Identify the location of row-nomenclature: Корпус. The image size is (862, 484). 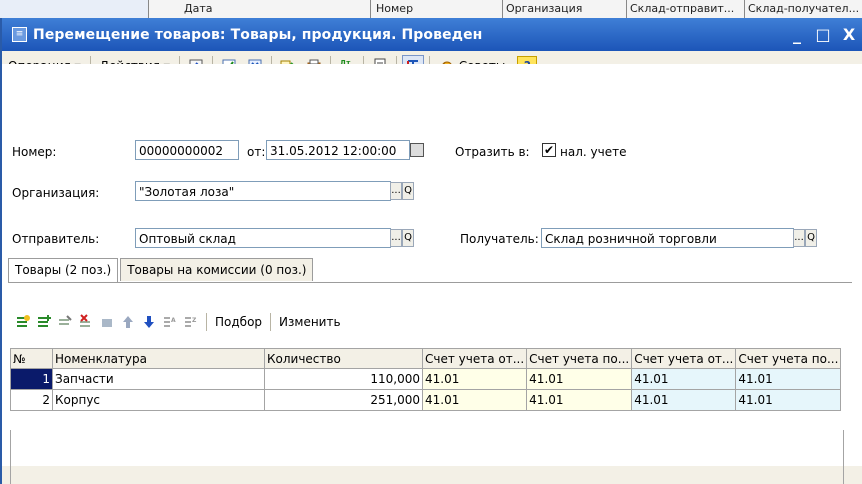
(158, 400).